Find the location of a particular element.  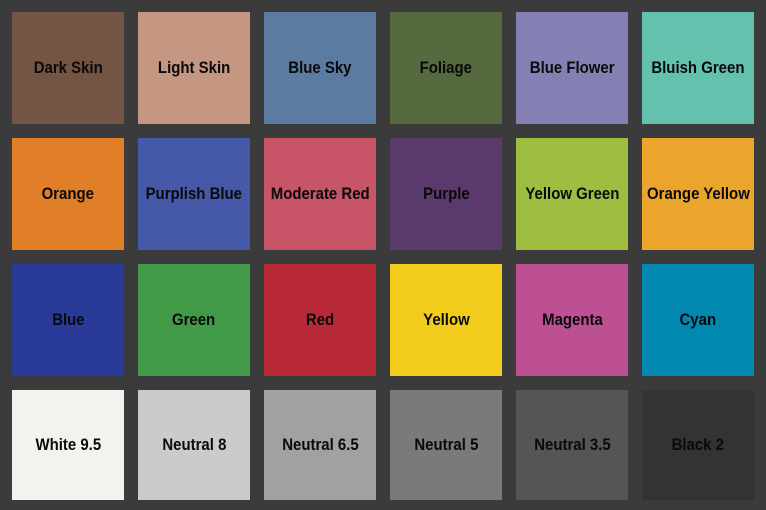

patch-label: Neutral 3.5 is located at coordinates (572, 444).